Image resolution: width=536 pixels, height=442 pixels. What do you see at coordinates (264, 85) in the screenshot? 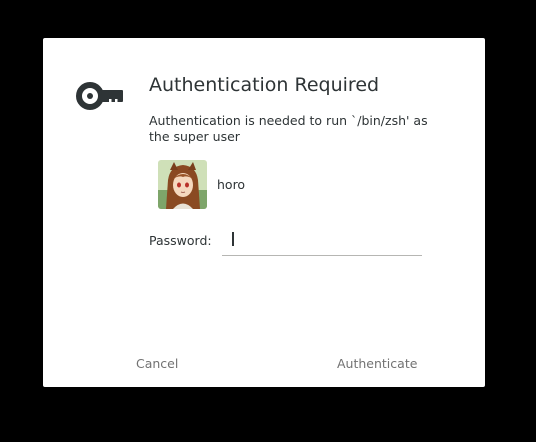
I see `dialog-title: Authentication Required` at bounding box center [264, 85].